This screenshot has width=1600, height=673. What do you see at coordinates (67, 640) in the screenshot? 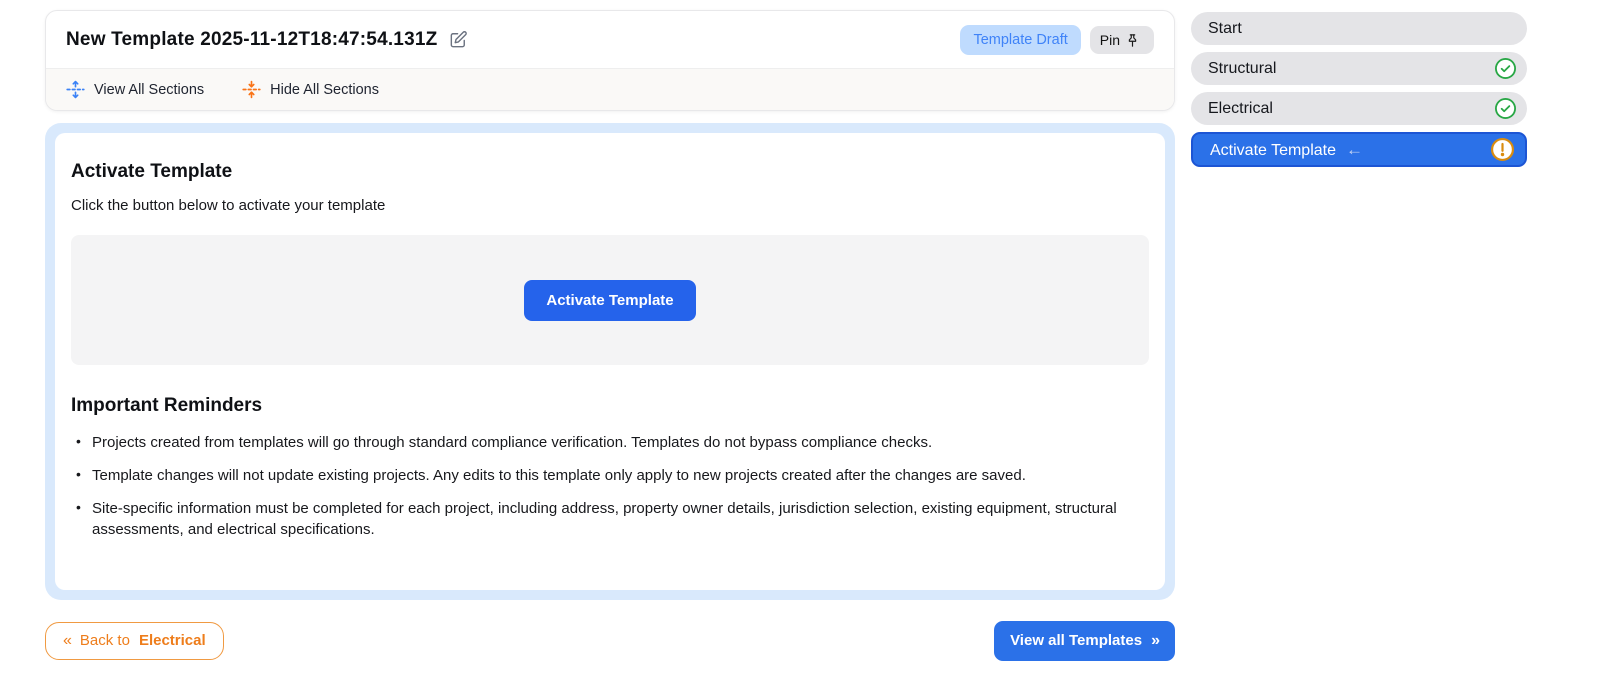
I see `chevron-left-icon: «` at bounding box center [67, 640].